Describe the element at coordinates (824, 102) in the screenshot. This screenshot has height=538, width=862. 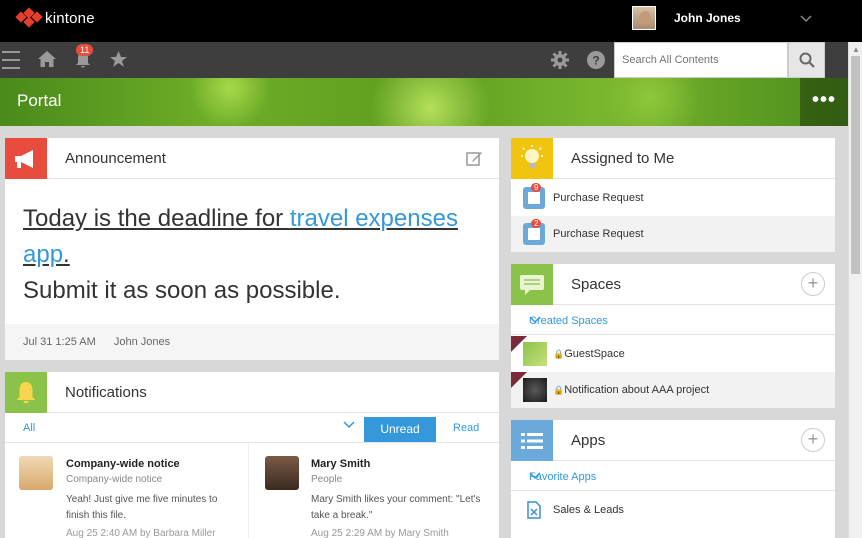
I see `more-options-button: •••` at that location.